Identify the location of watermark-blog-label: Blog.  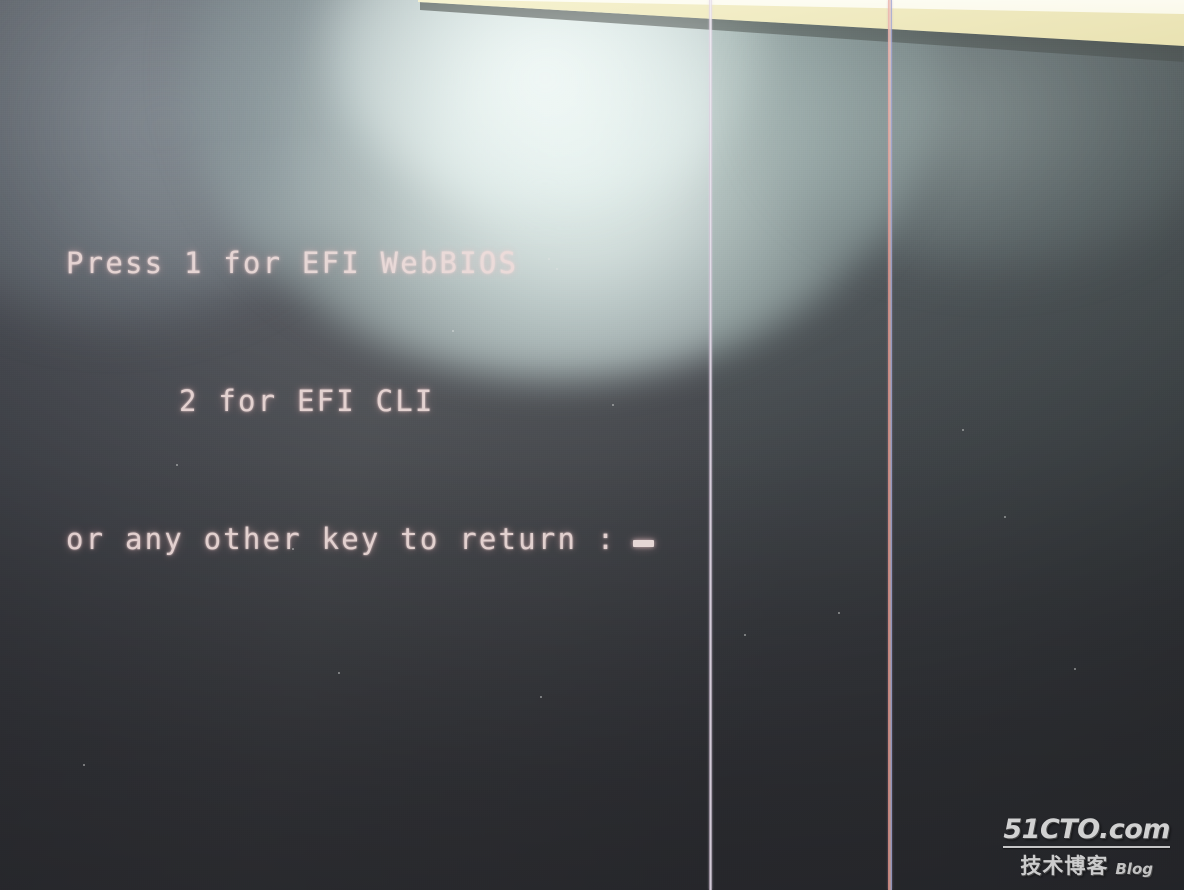
(1134, 869).